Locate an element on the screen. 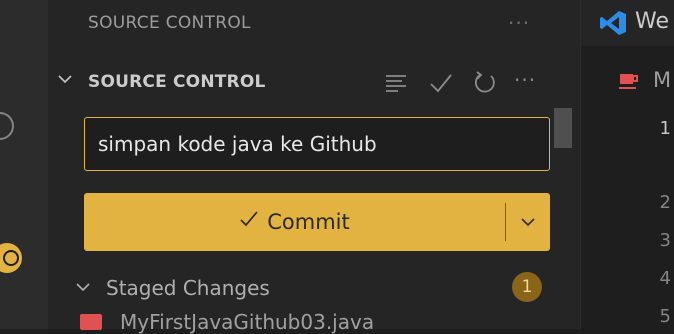 The height and width of the screenshot is (334, 674). java-file-icon is located at coordinates (91, 322).